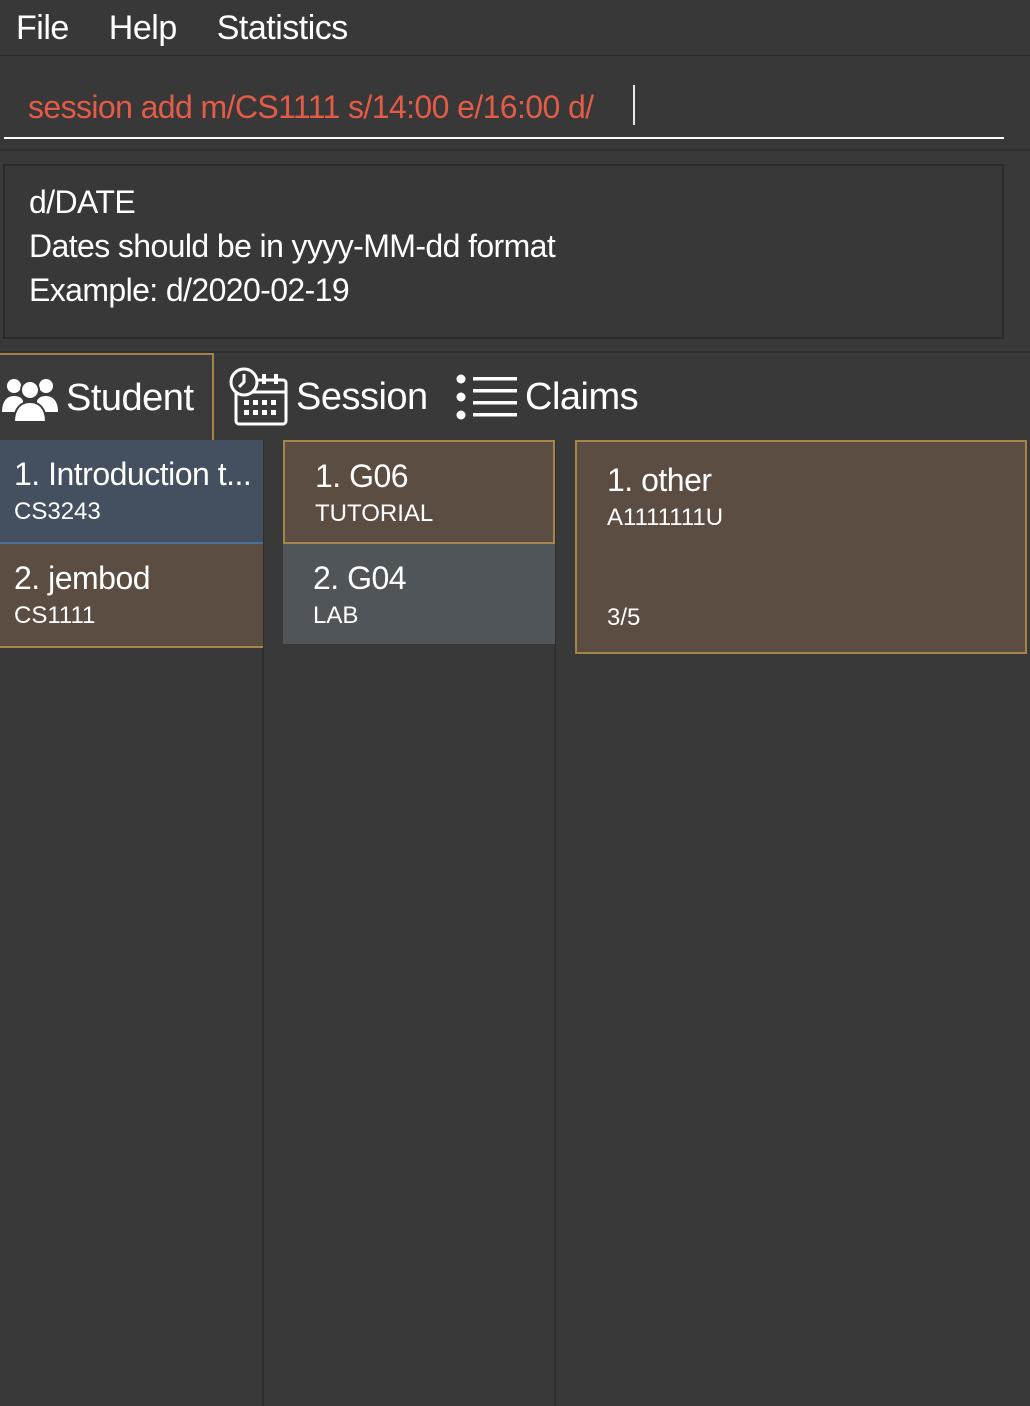 Image resolution: width=1030 pixels, height=1406 pixels. I want to click on claim-card: 1. other A1111111U 3/5, so click(801, 547).